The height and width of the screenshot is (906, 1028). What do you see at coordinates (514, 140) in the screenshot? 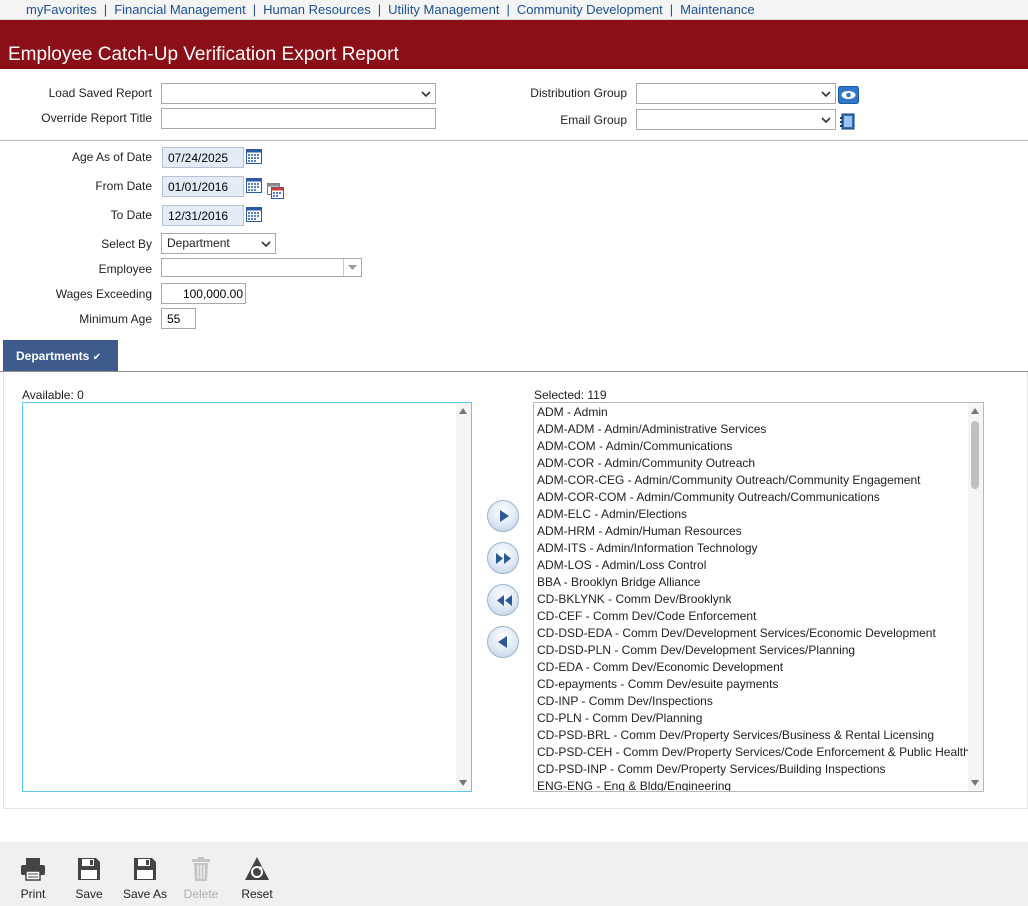
I see `section-divider` at bounding box center [514, 140].